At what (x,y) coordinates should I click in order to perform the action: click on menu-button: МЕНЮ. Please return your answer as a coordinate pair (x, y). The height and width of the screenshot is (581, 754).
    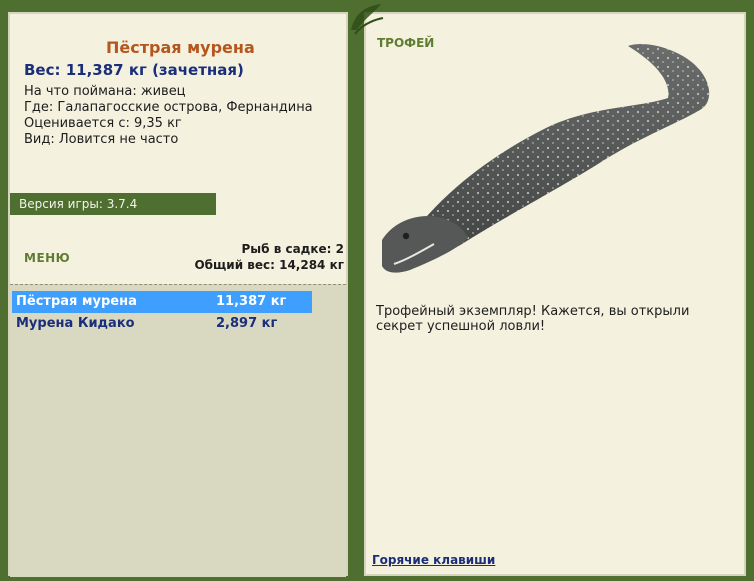
    Looking at the image, I should click on (47, 258).